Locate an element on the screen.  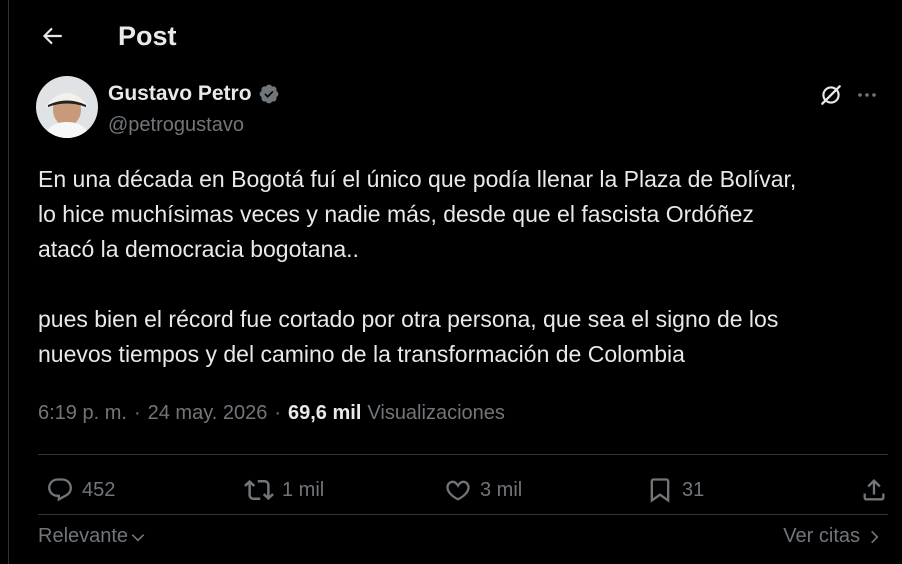
back-button is located at coordinates (52, 36).